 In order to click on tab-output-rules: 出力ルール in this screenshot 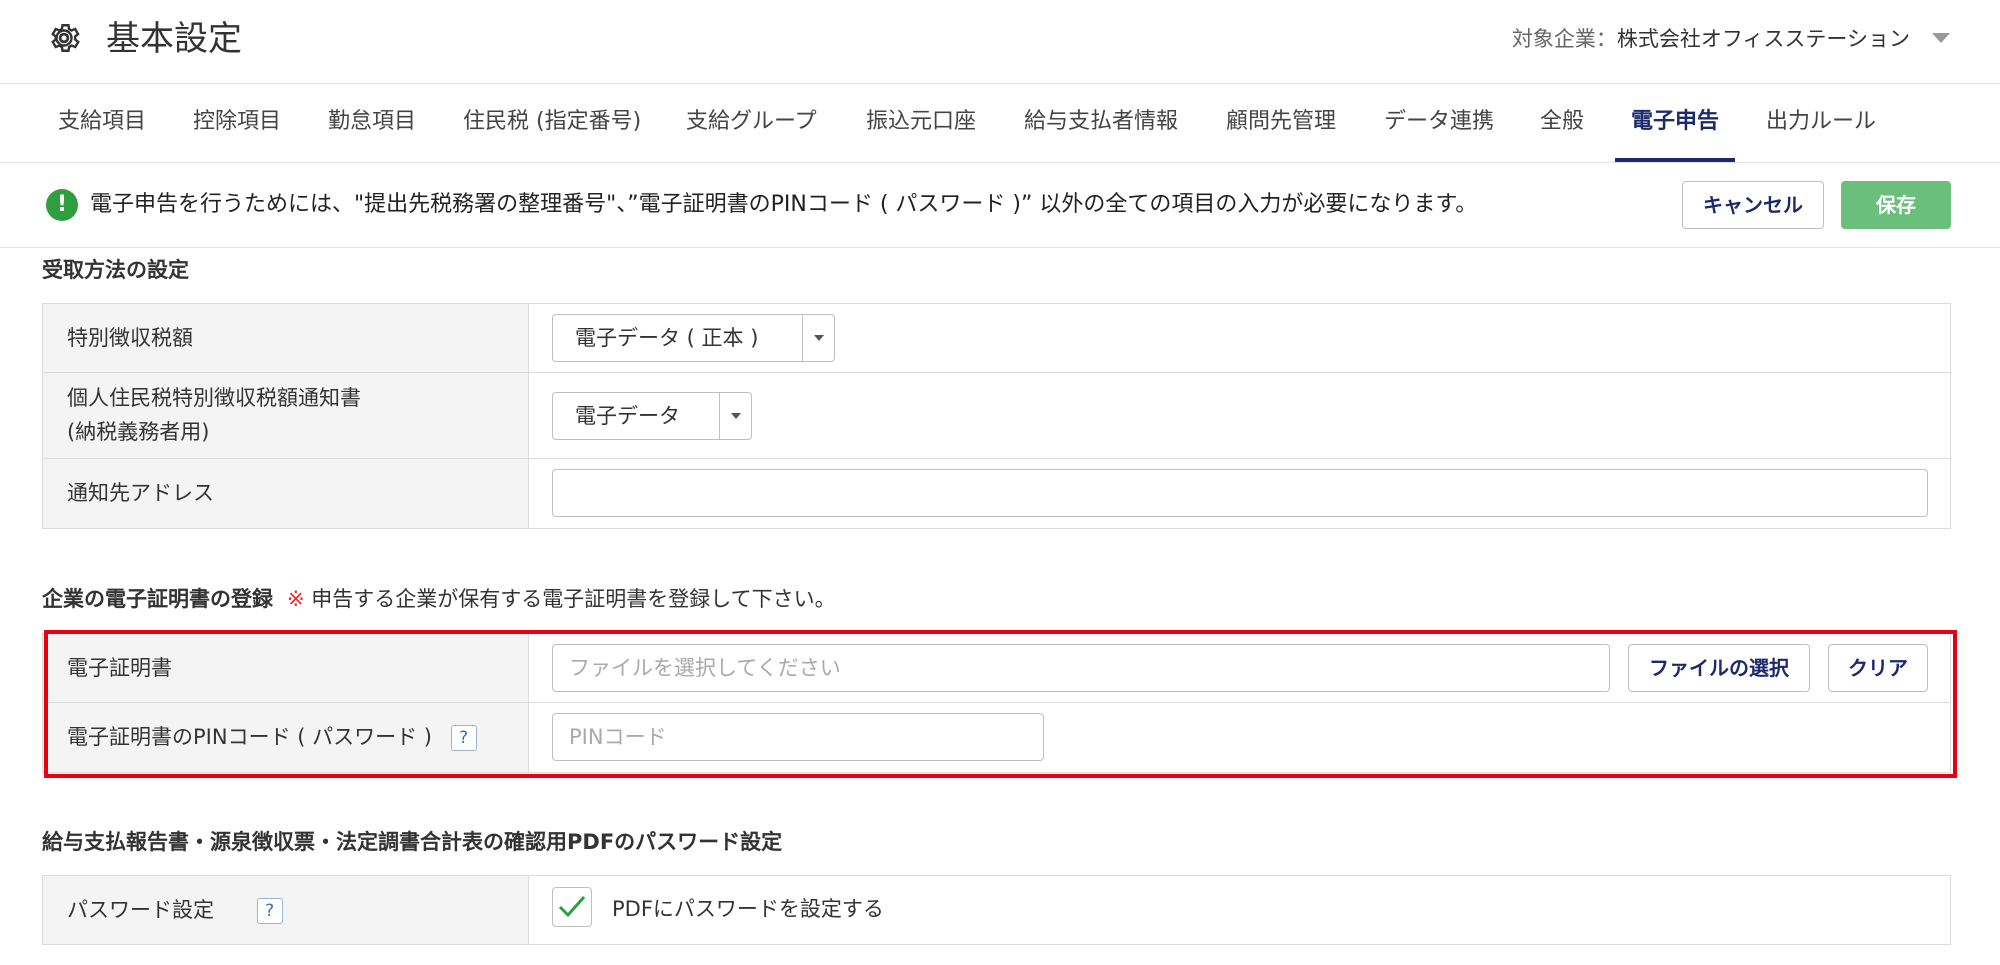, I will do `click(1821, 123)`.